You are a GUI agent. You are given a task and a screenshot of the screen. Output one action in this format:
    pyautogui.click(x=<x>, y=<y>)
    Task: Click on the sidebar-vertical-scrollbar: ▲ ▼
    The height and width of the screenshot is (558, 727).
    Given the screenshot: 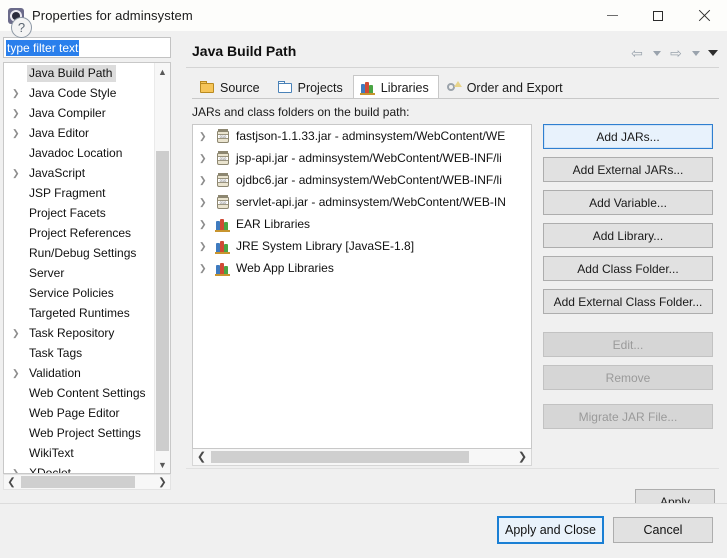 What is the action you would take?
    pyautogui.click(x=162, y=268)
    